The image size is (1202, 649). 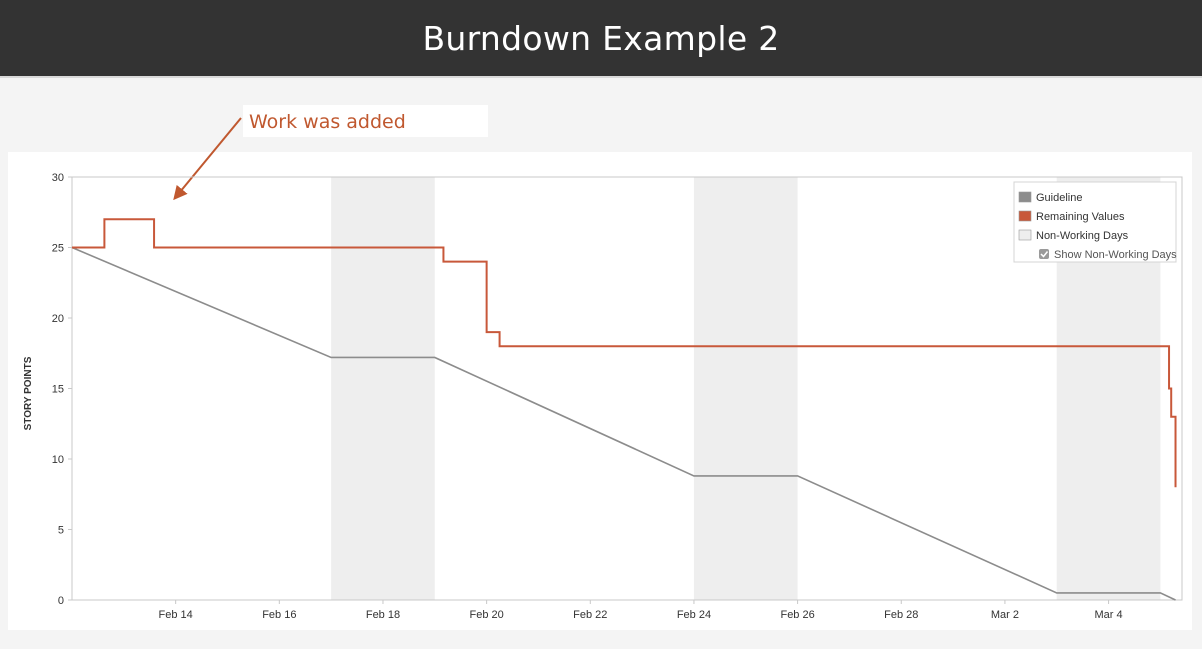 I want to click on x-tick-label: Feb 24, so click(x=694, y=615).